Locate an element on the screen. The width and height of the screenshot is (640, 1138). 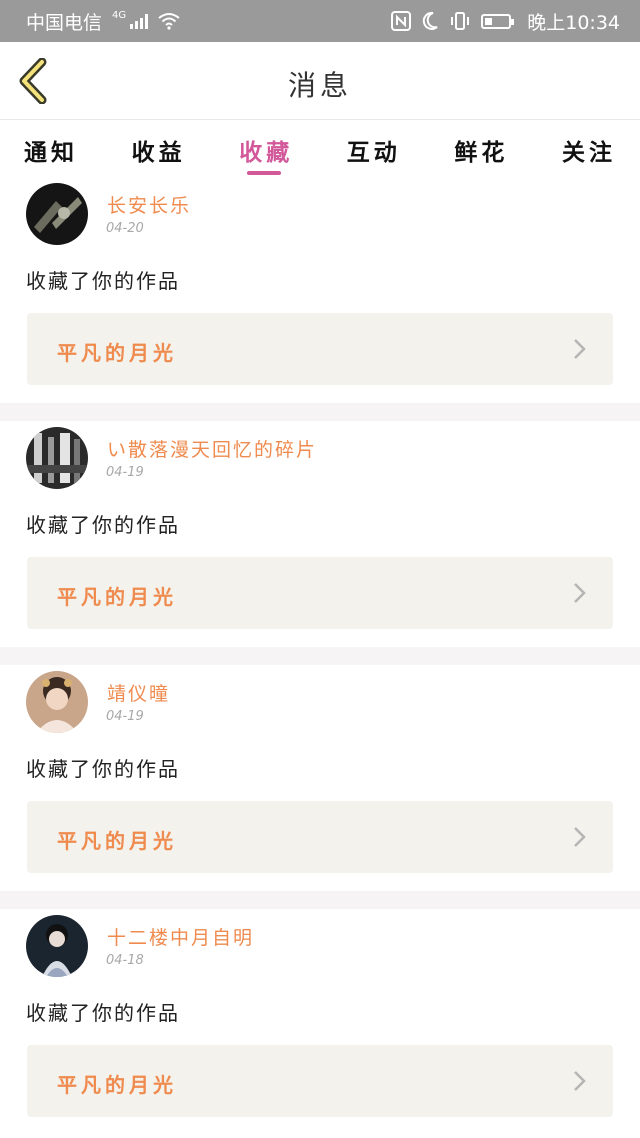
tab-follows: 关注 is located at coordinates (589, 149).